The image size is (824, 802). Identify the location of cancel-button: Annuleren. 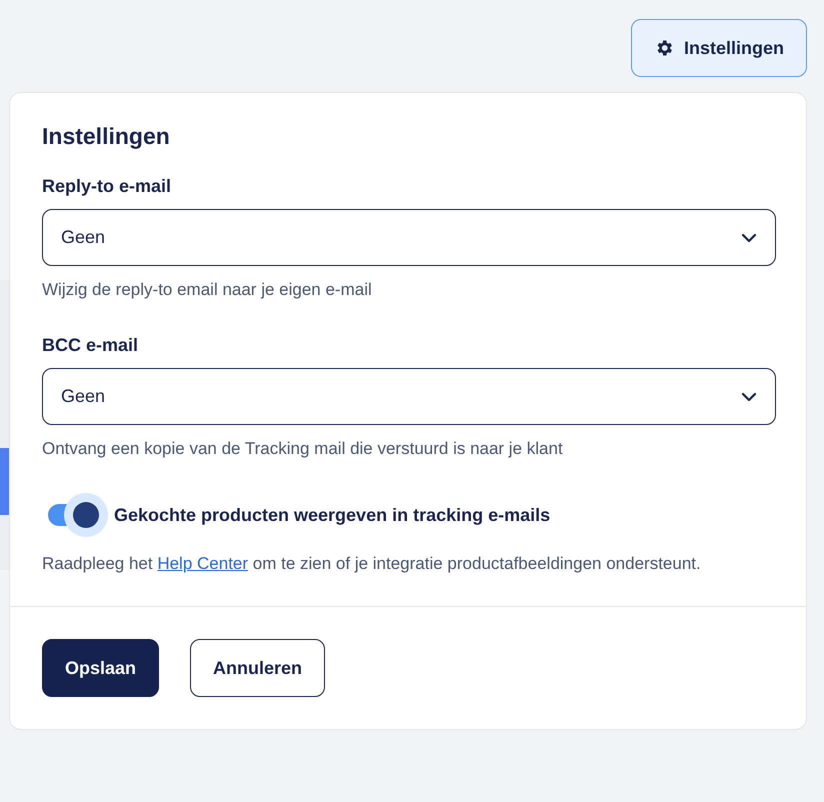
(258, 668).